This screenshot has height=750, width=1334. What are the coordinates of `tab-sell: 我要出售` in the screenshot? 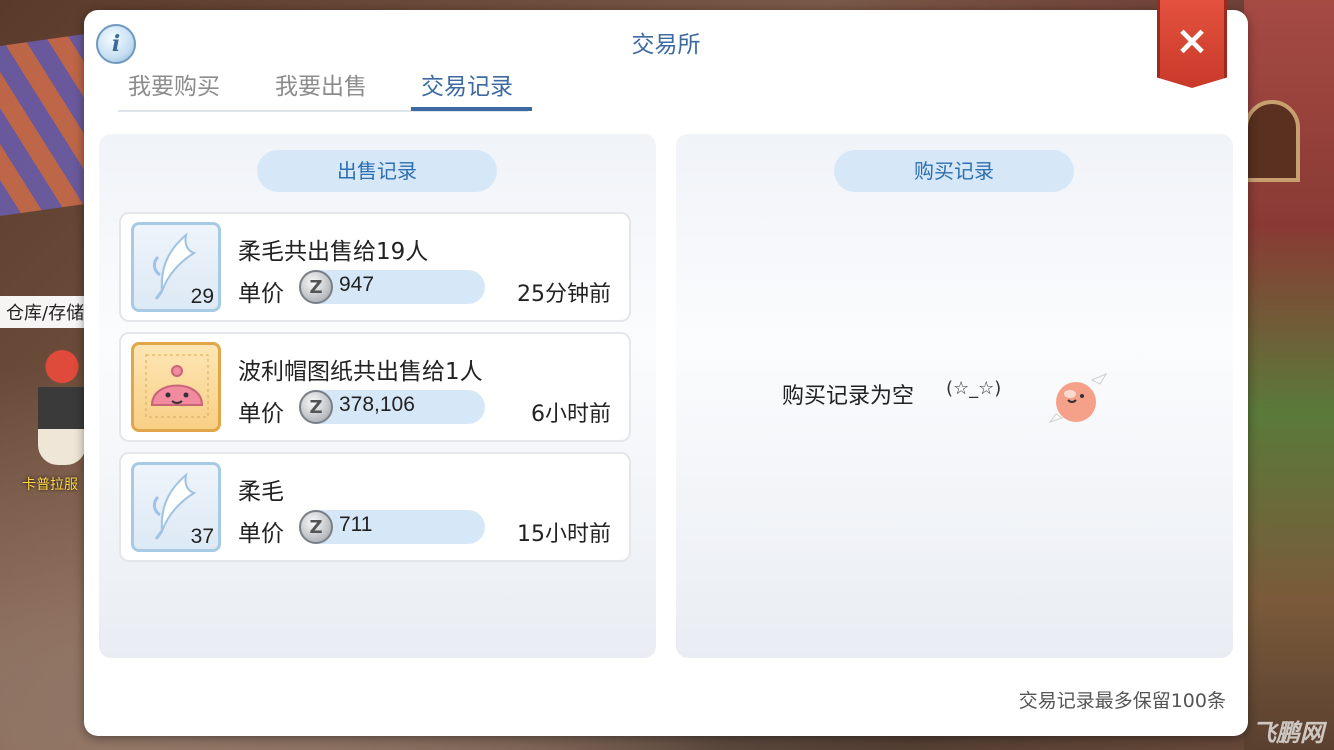 It's located at (321, 91).